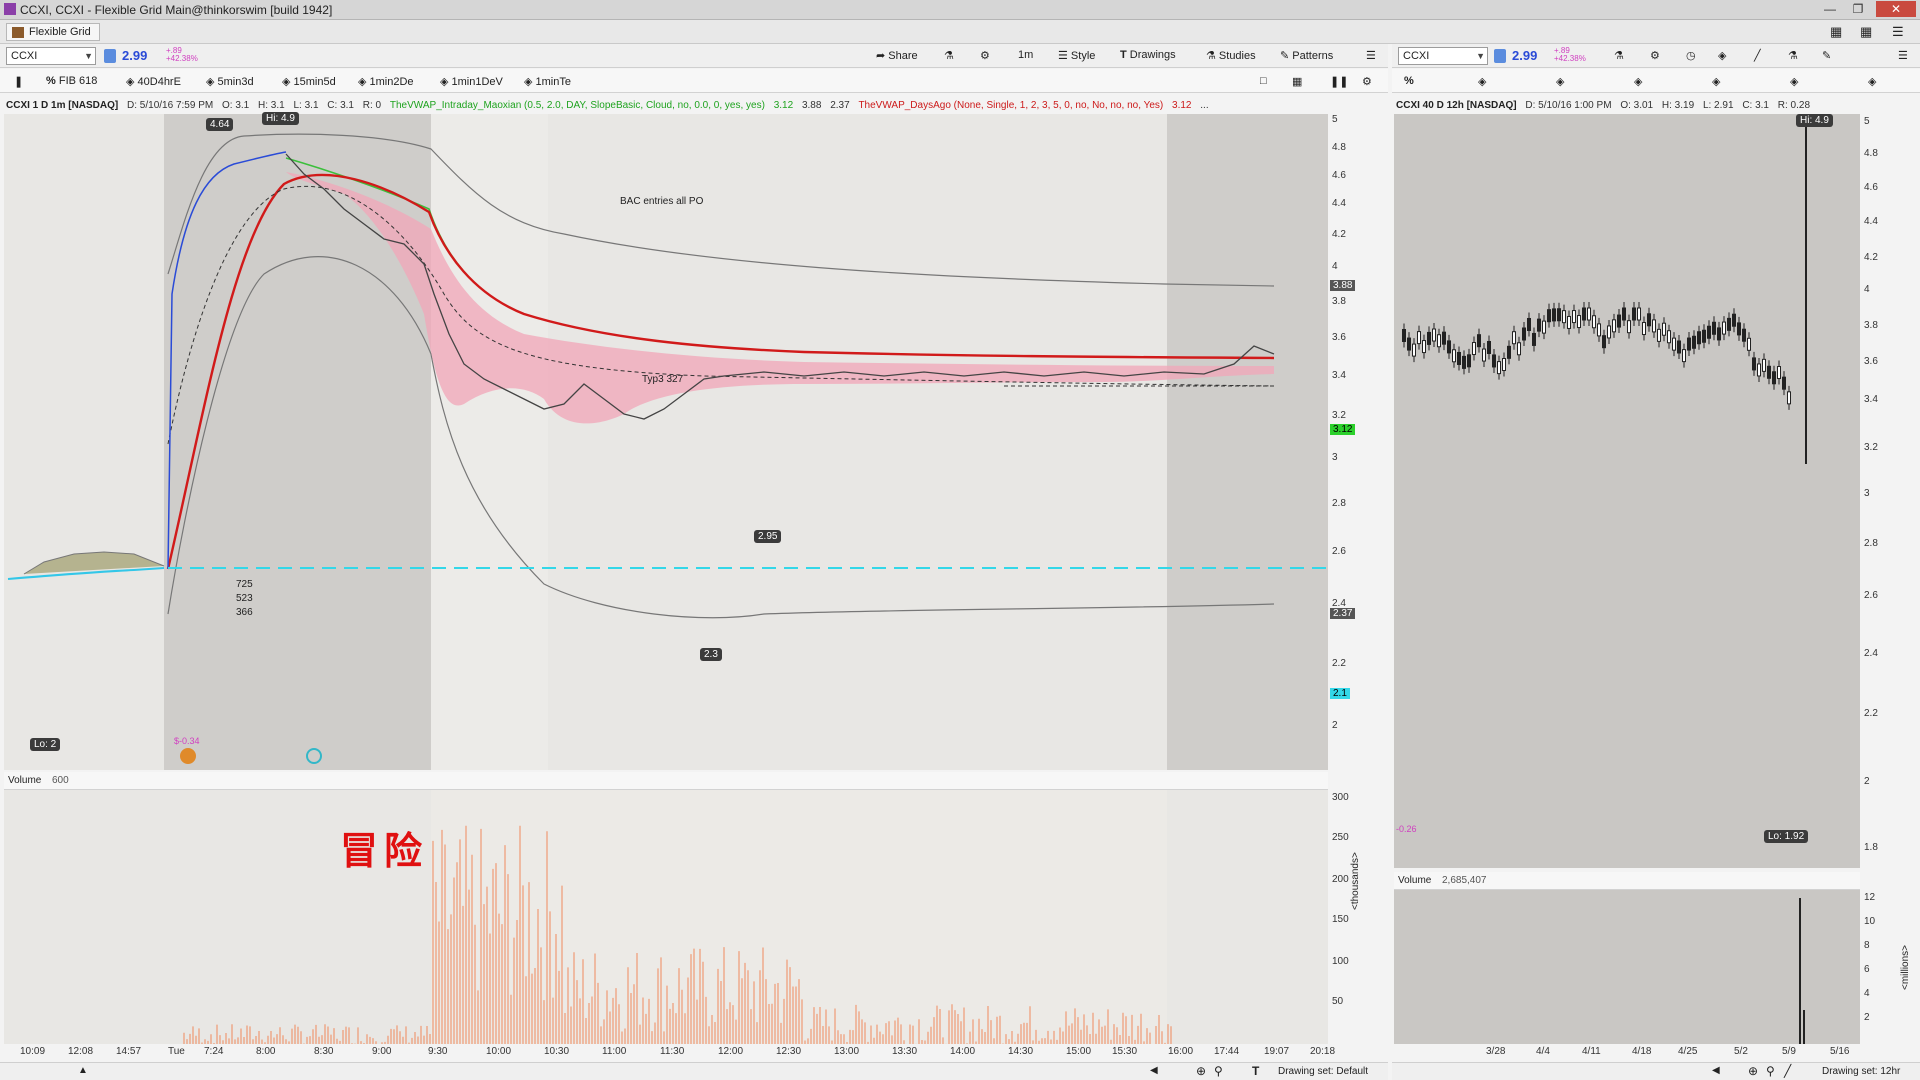 This screenshot has width=1920, height=1080. I want to click on tab-label: Flexible Grid, so click(60, 32).